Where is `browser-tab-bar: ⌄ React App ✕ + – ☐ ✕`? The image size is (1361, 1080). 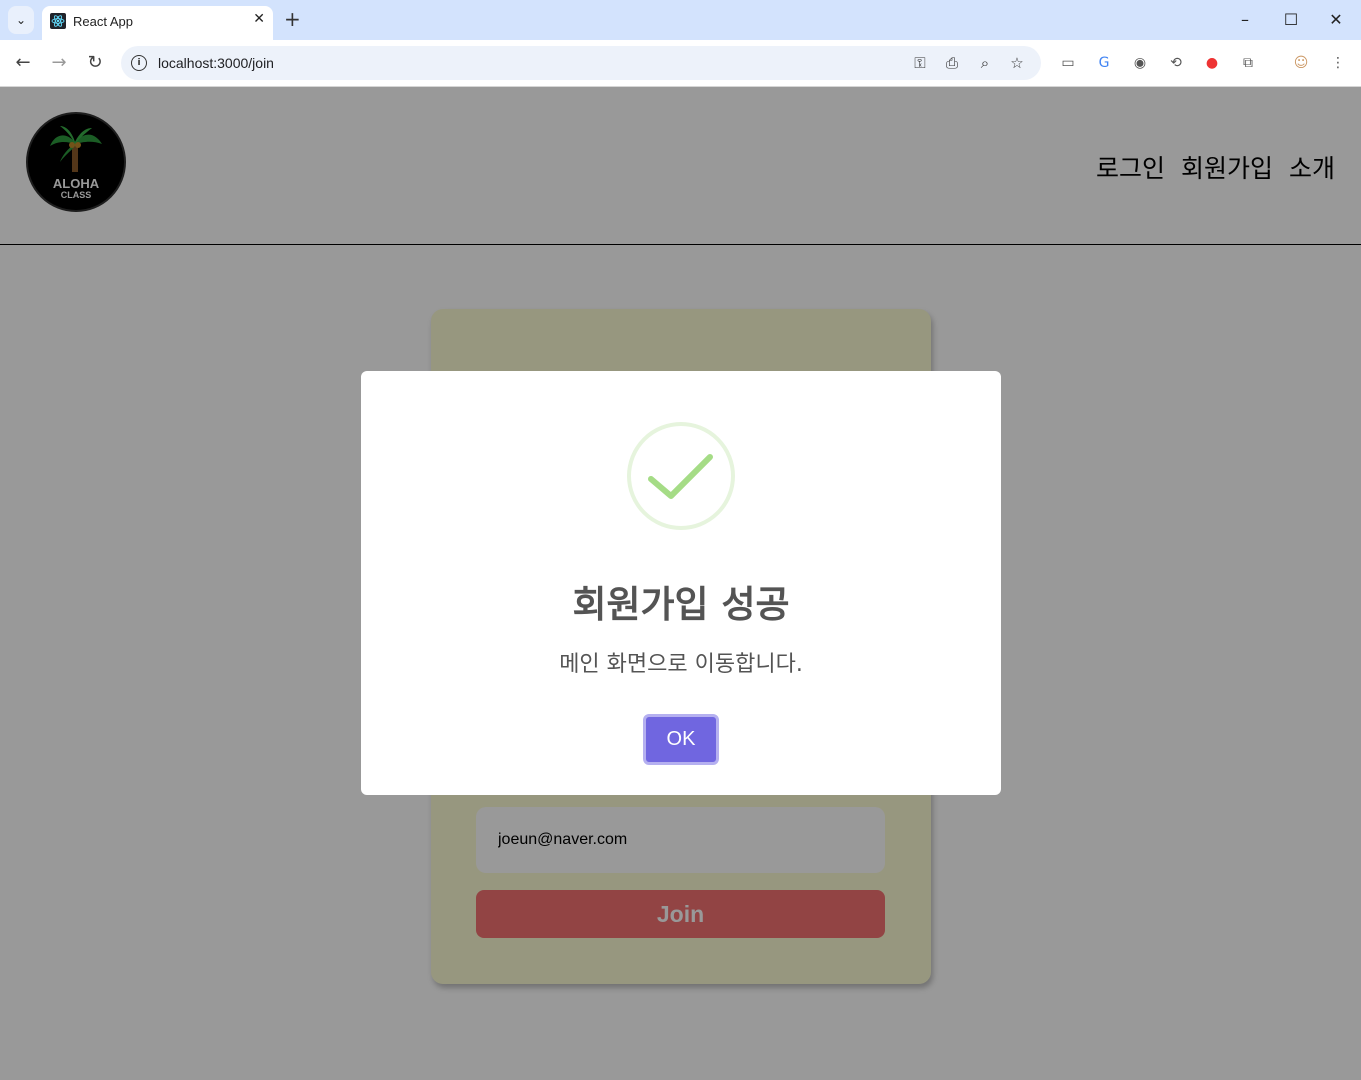
browser-tab-bar: ⌄ React App ✕ + – ☐ ✕ is located at coordinates (680, 20).